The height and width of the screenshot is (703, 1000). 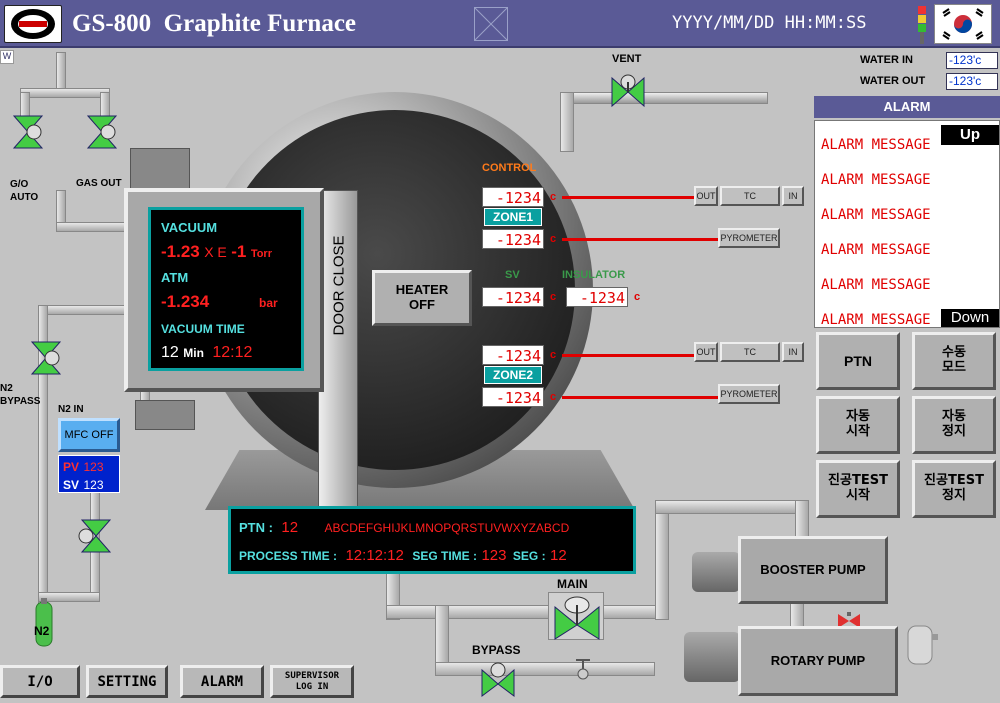 I want to click on zone1-tc: TC, so click(x=750, y=196).